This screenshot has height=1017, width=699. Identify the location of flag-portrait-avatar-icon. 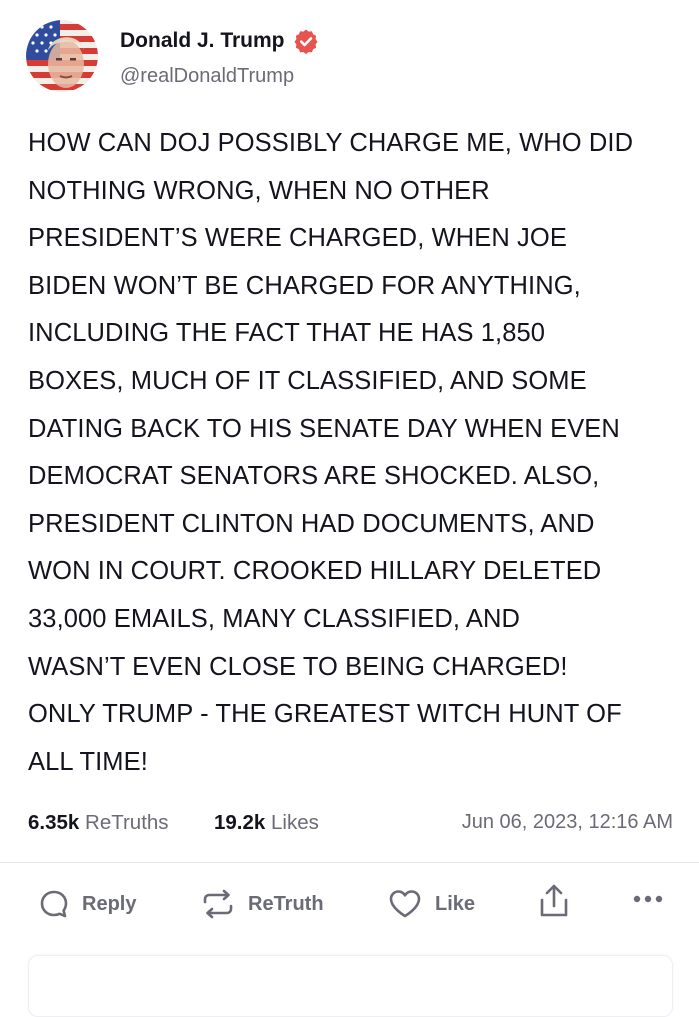
(62, 56).